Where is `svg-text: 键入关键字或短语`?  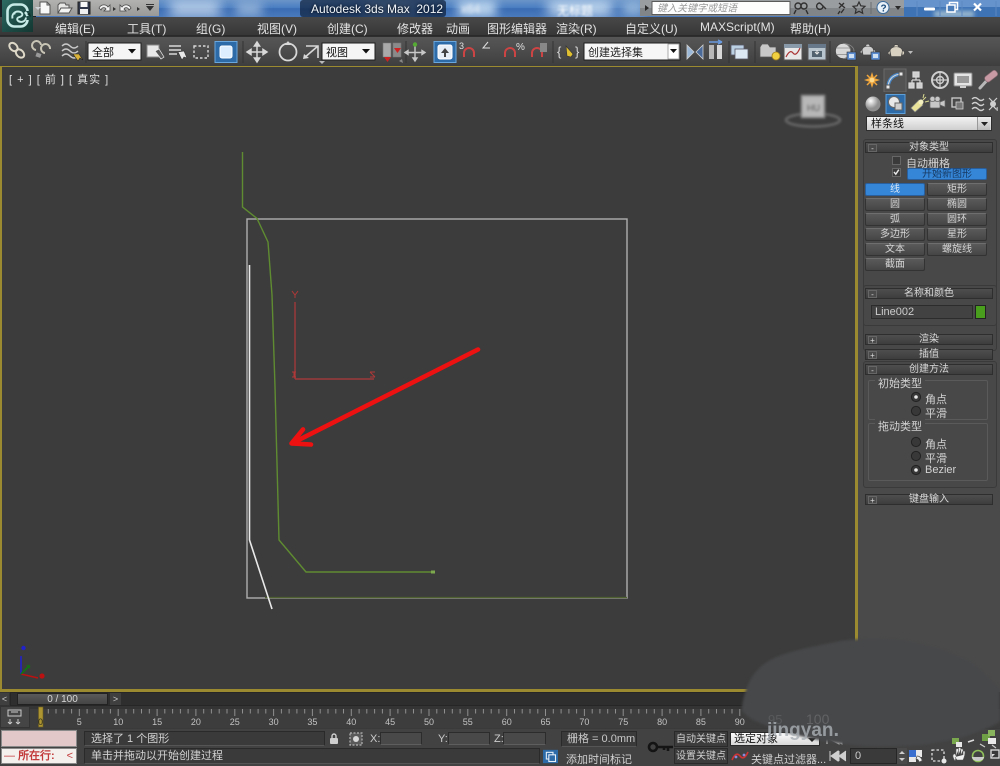
svg-text: 键入关键字或短语 is located at coordinates (698, 9).